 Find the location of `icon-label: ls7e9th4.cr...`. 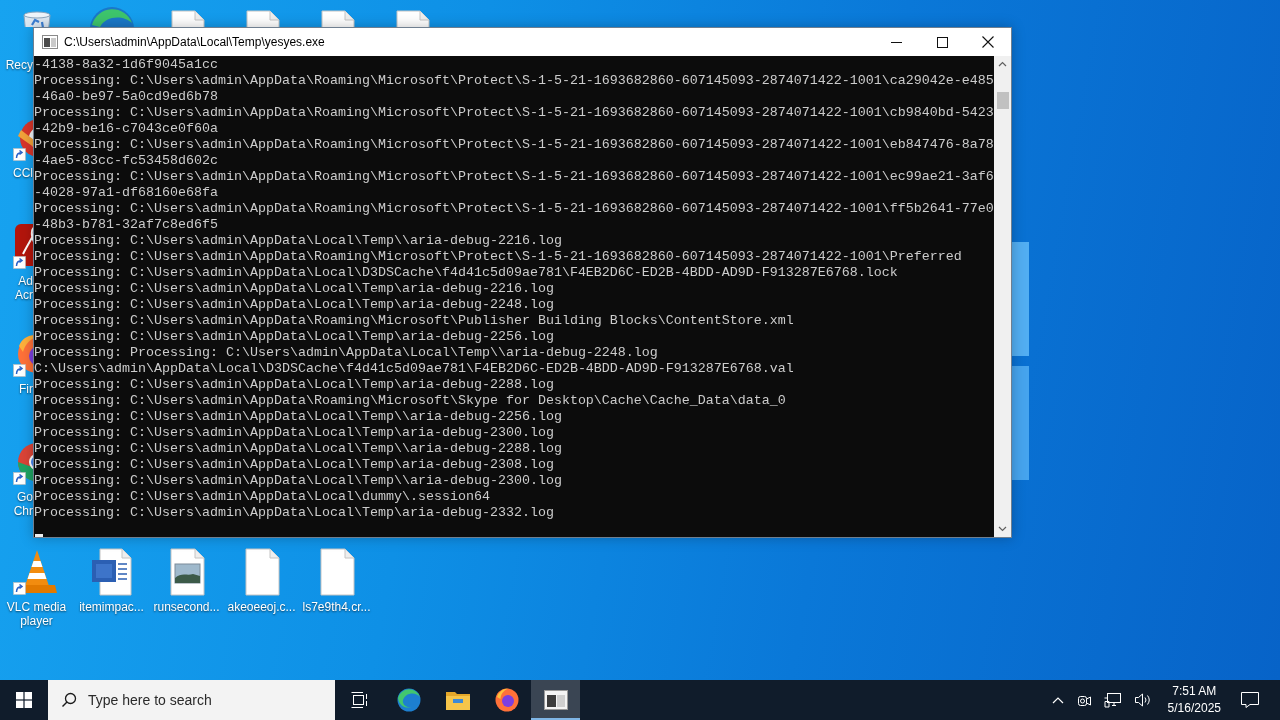

icon-label: ls7e9th4.cr... is located at coordinates (336, 607).